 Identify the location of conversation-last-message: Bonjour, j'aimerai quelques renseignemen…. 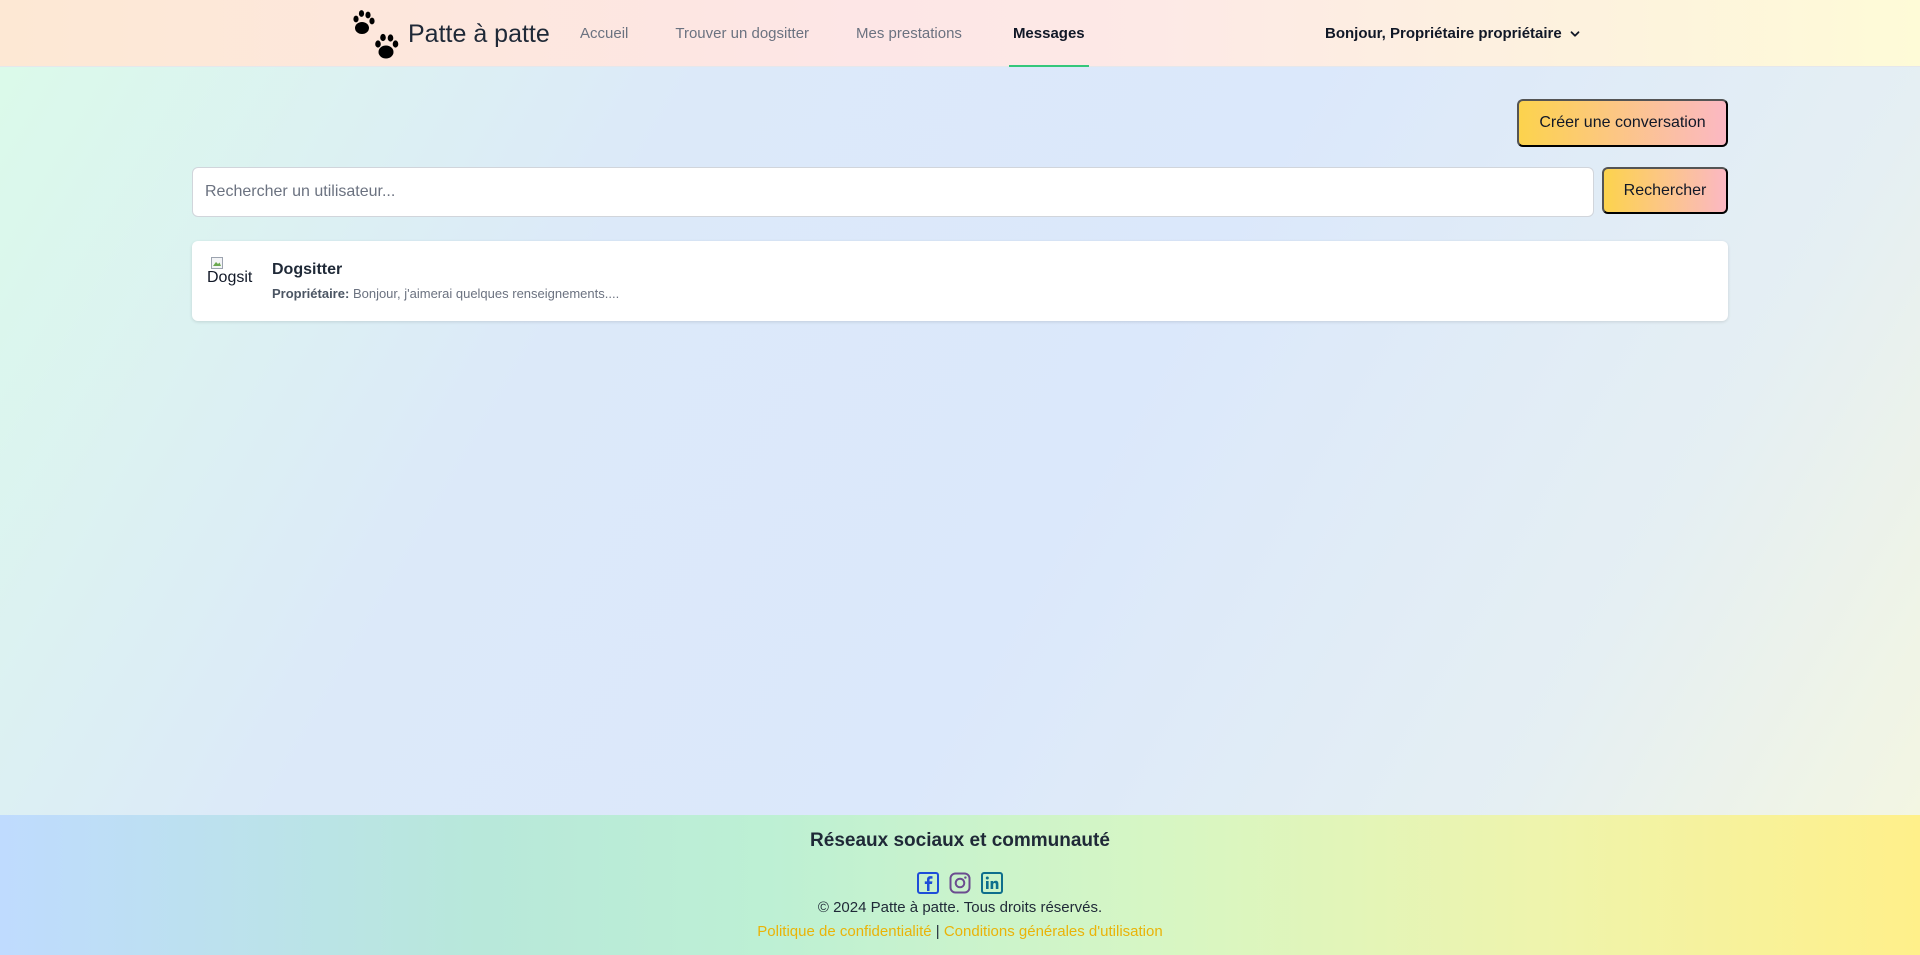
(486, 293).